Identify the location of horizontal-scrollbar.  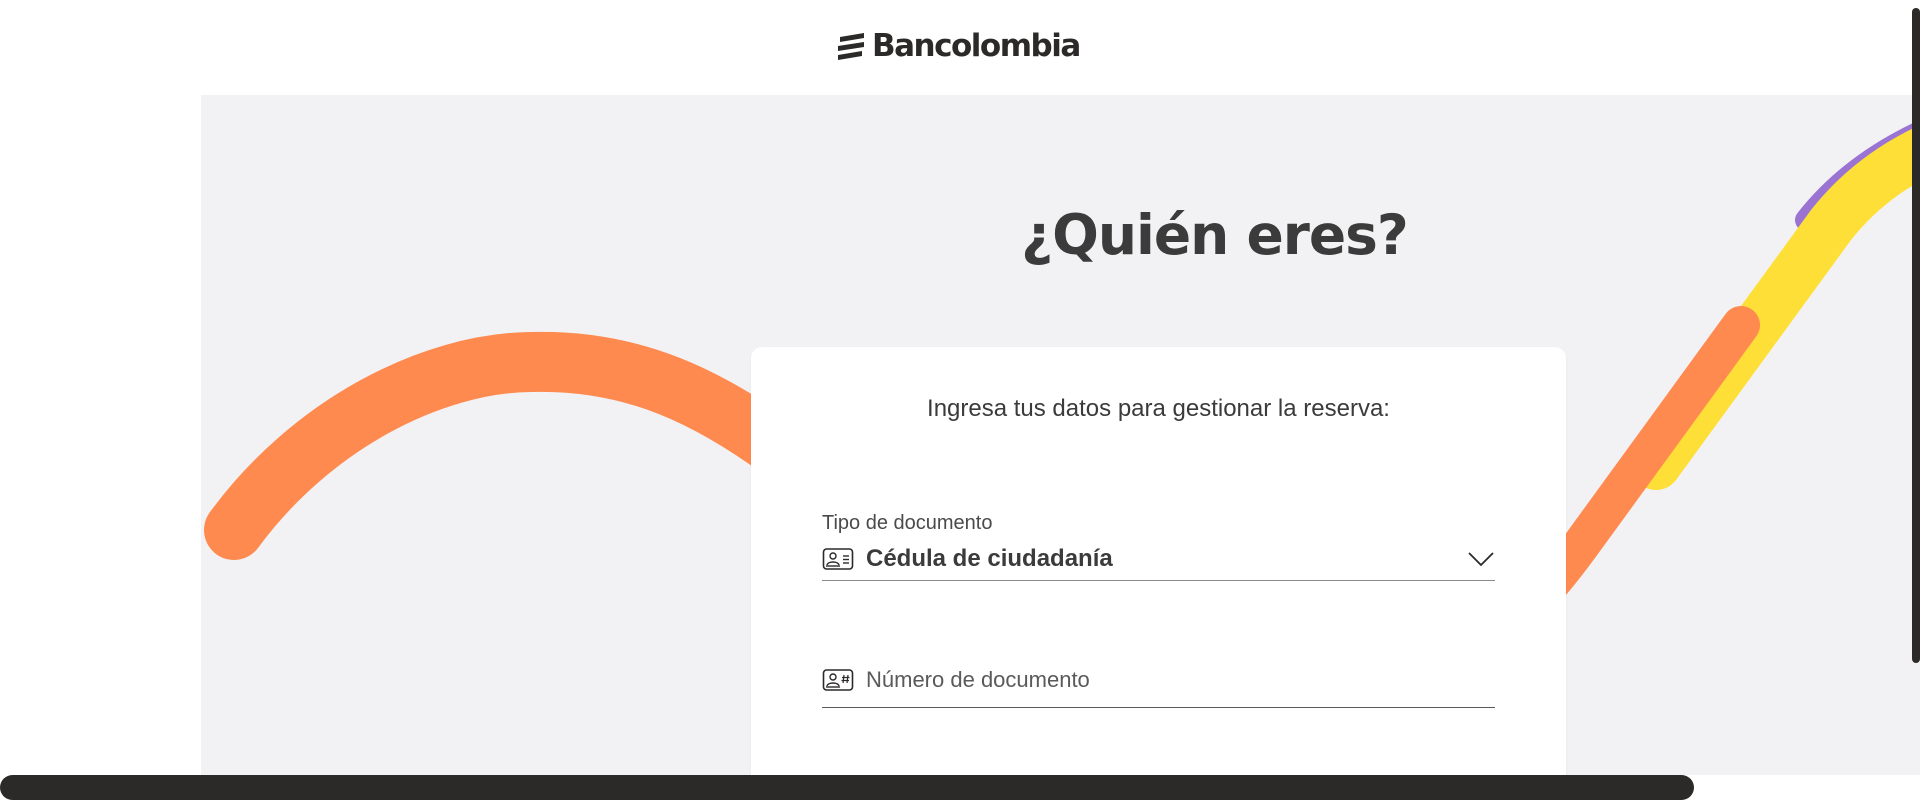
(847, 787).